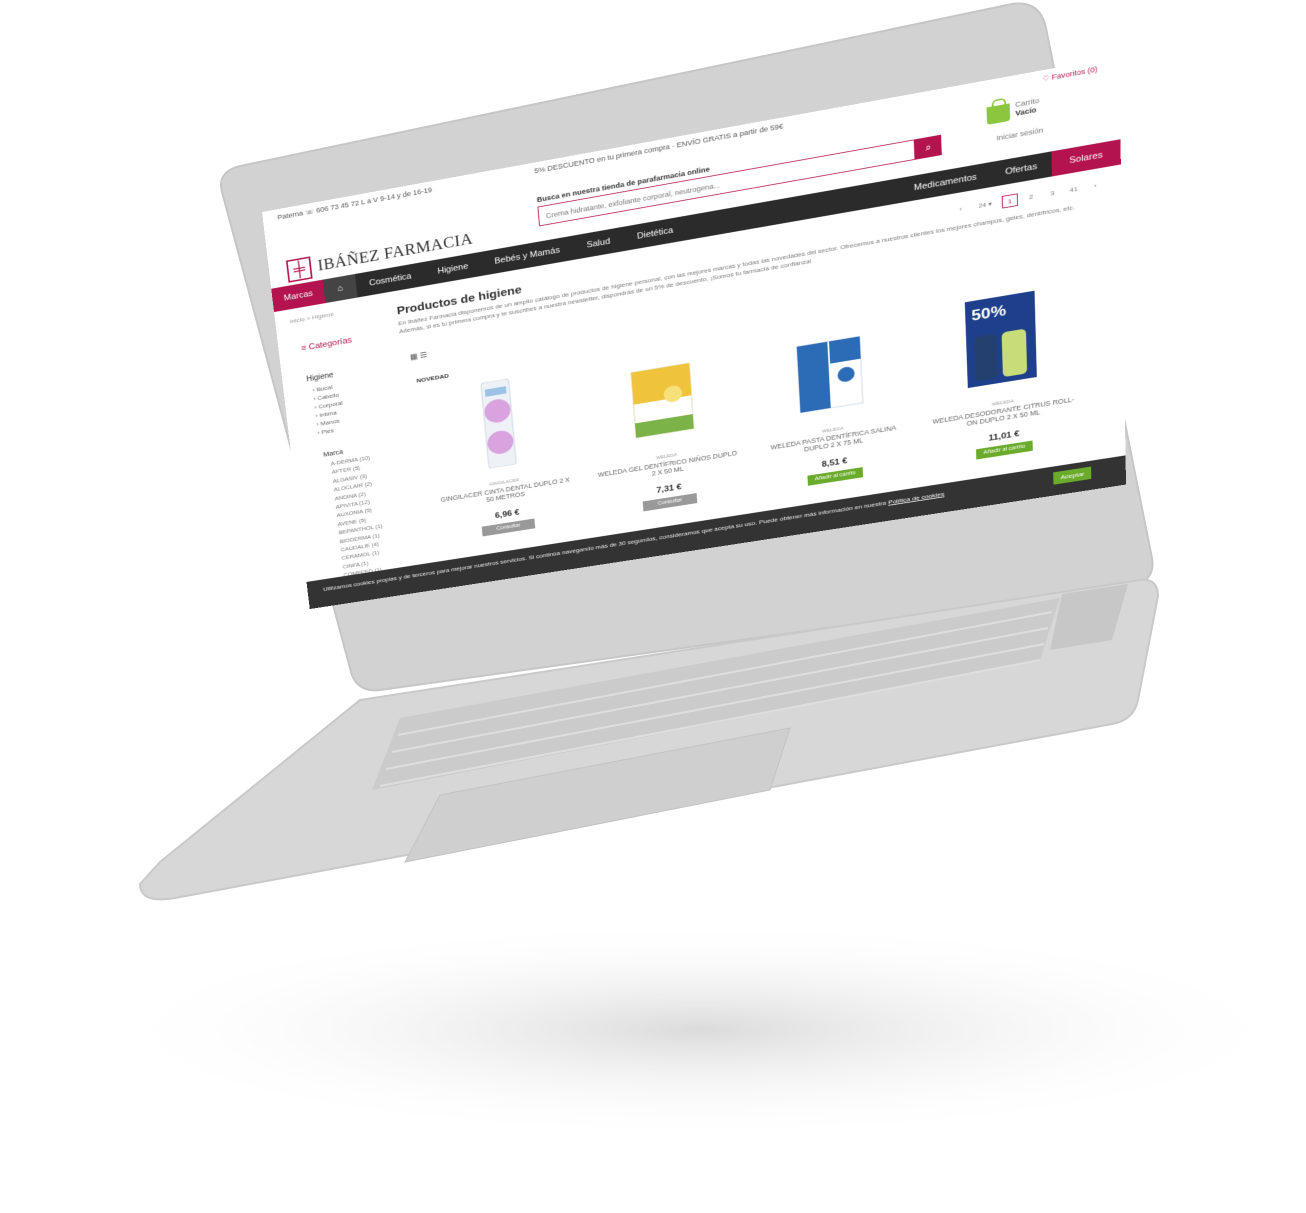  I want to click on deodorant-pack-image: 50%, so click(1000, 339).